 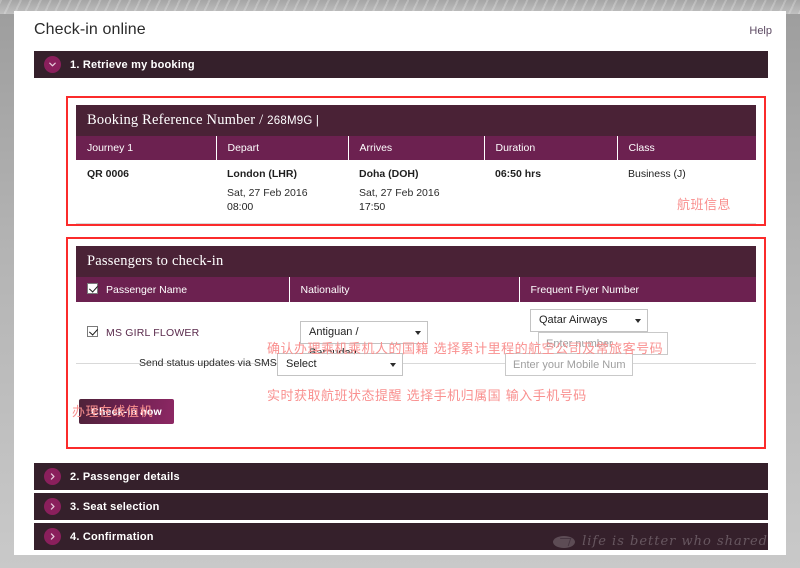 I want to click on accordion-label: 4. Confirmation, so click(x=112, y=536).